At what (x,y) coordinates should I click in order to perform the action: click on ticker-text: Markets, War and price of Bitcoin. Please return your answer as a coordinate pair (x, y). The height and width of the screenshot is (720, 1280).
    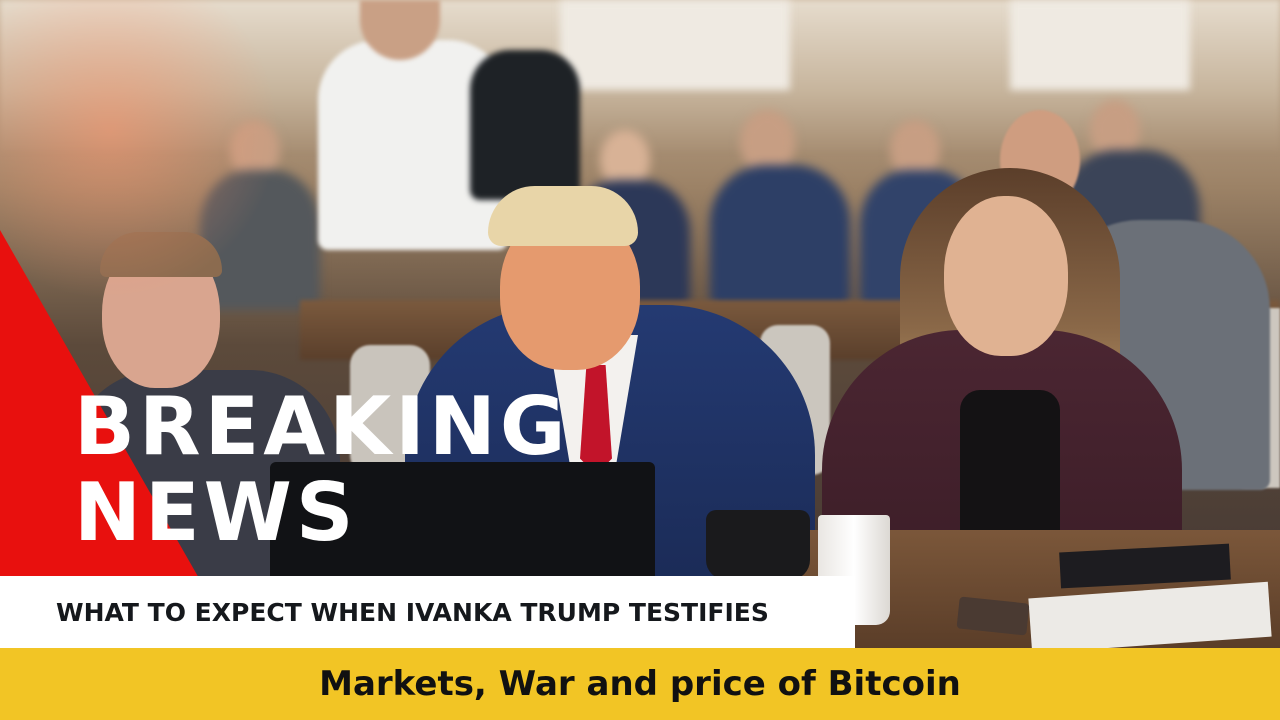
    Looking at the image, I should click on (640, 684).